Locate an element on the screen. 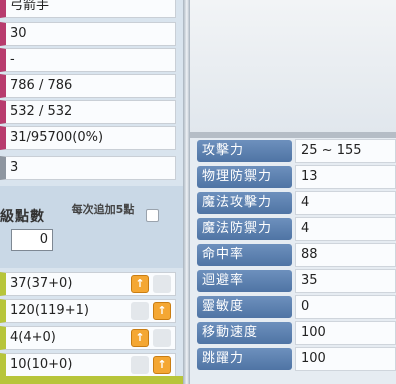 This screenshot has height=384, width=396. stat-row-str: 37(37+0) ↑ is located at coordinates (88, 284).